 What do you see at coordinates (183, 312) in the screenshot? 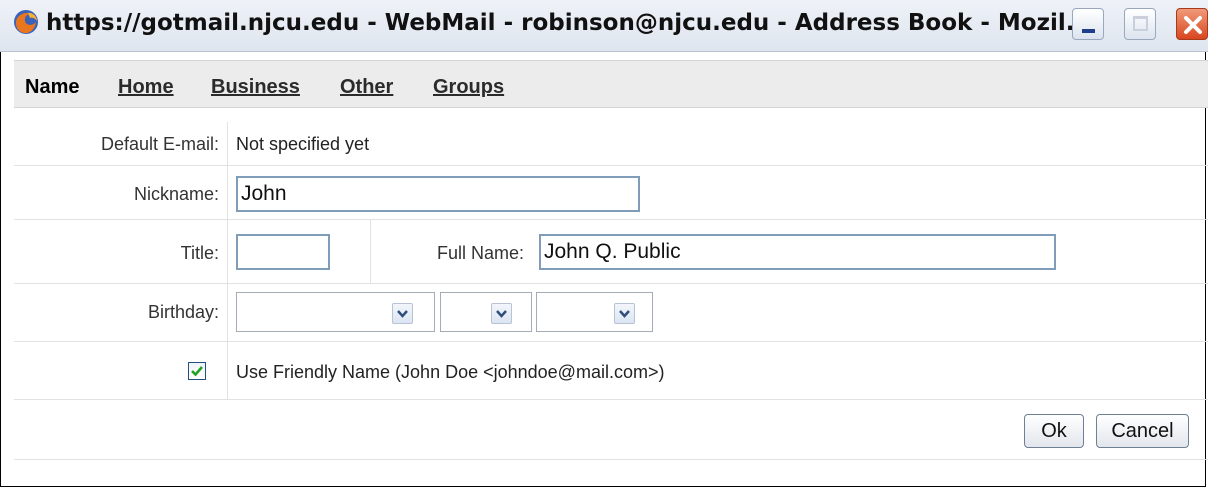
I see `birthday-label: Birthday:` at bounding box center [183, 312].